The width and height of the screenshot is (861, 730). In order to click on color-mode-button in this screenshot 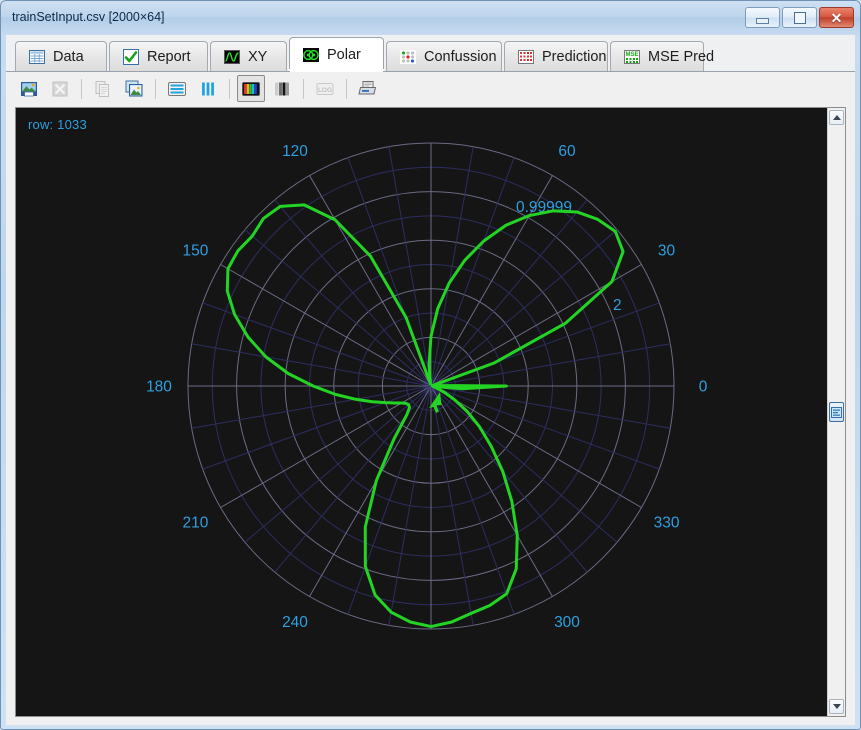, I will do `click(251, 88)`.